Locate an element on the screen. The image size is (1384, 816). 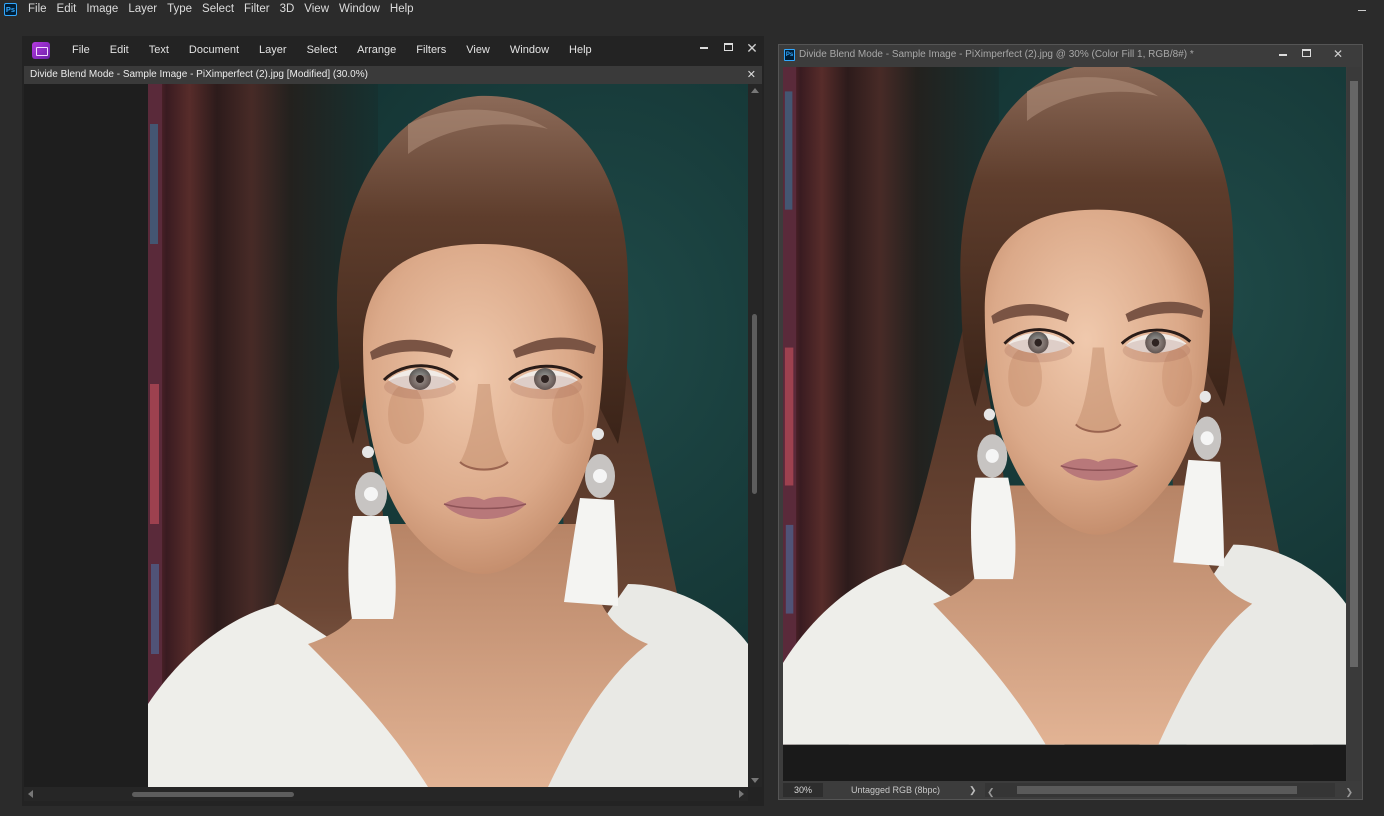
ps-zoom-field: 30% is located at coordinates (803, 790).